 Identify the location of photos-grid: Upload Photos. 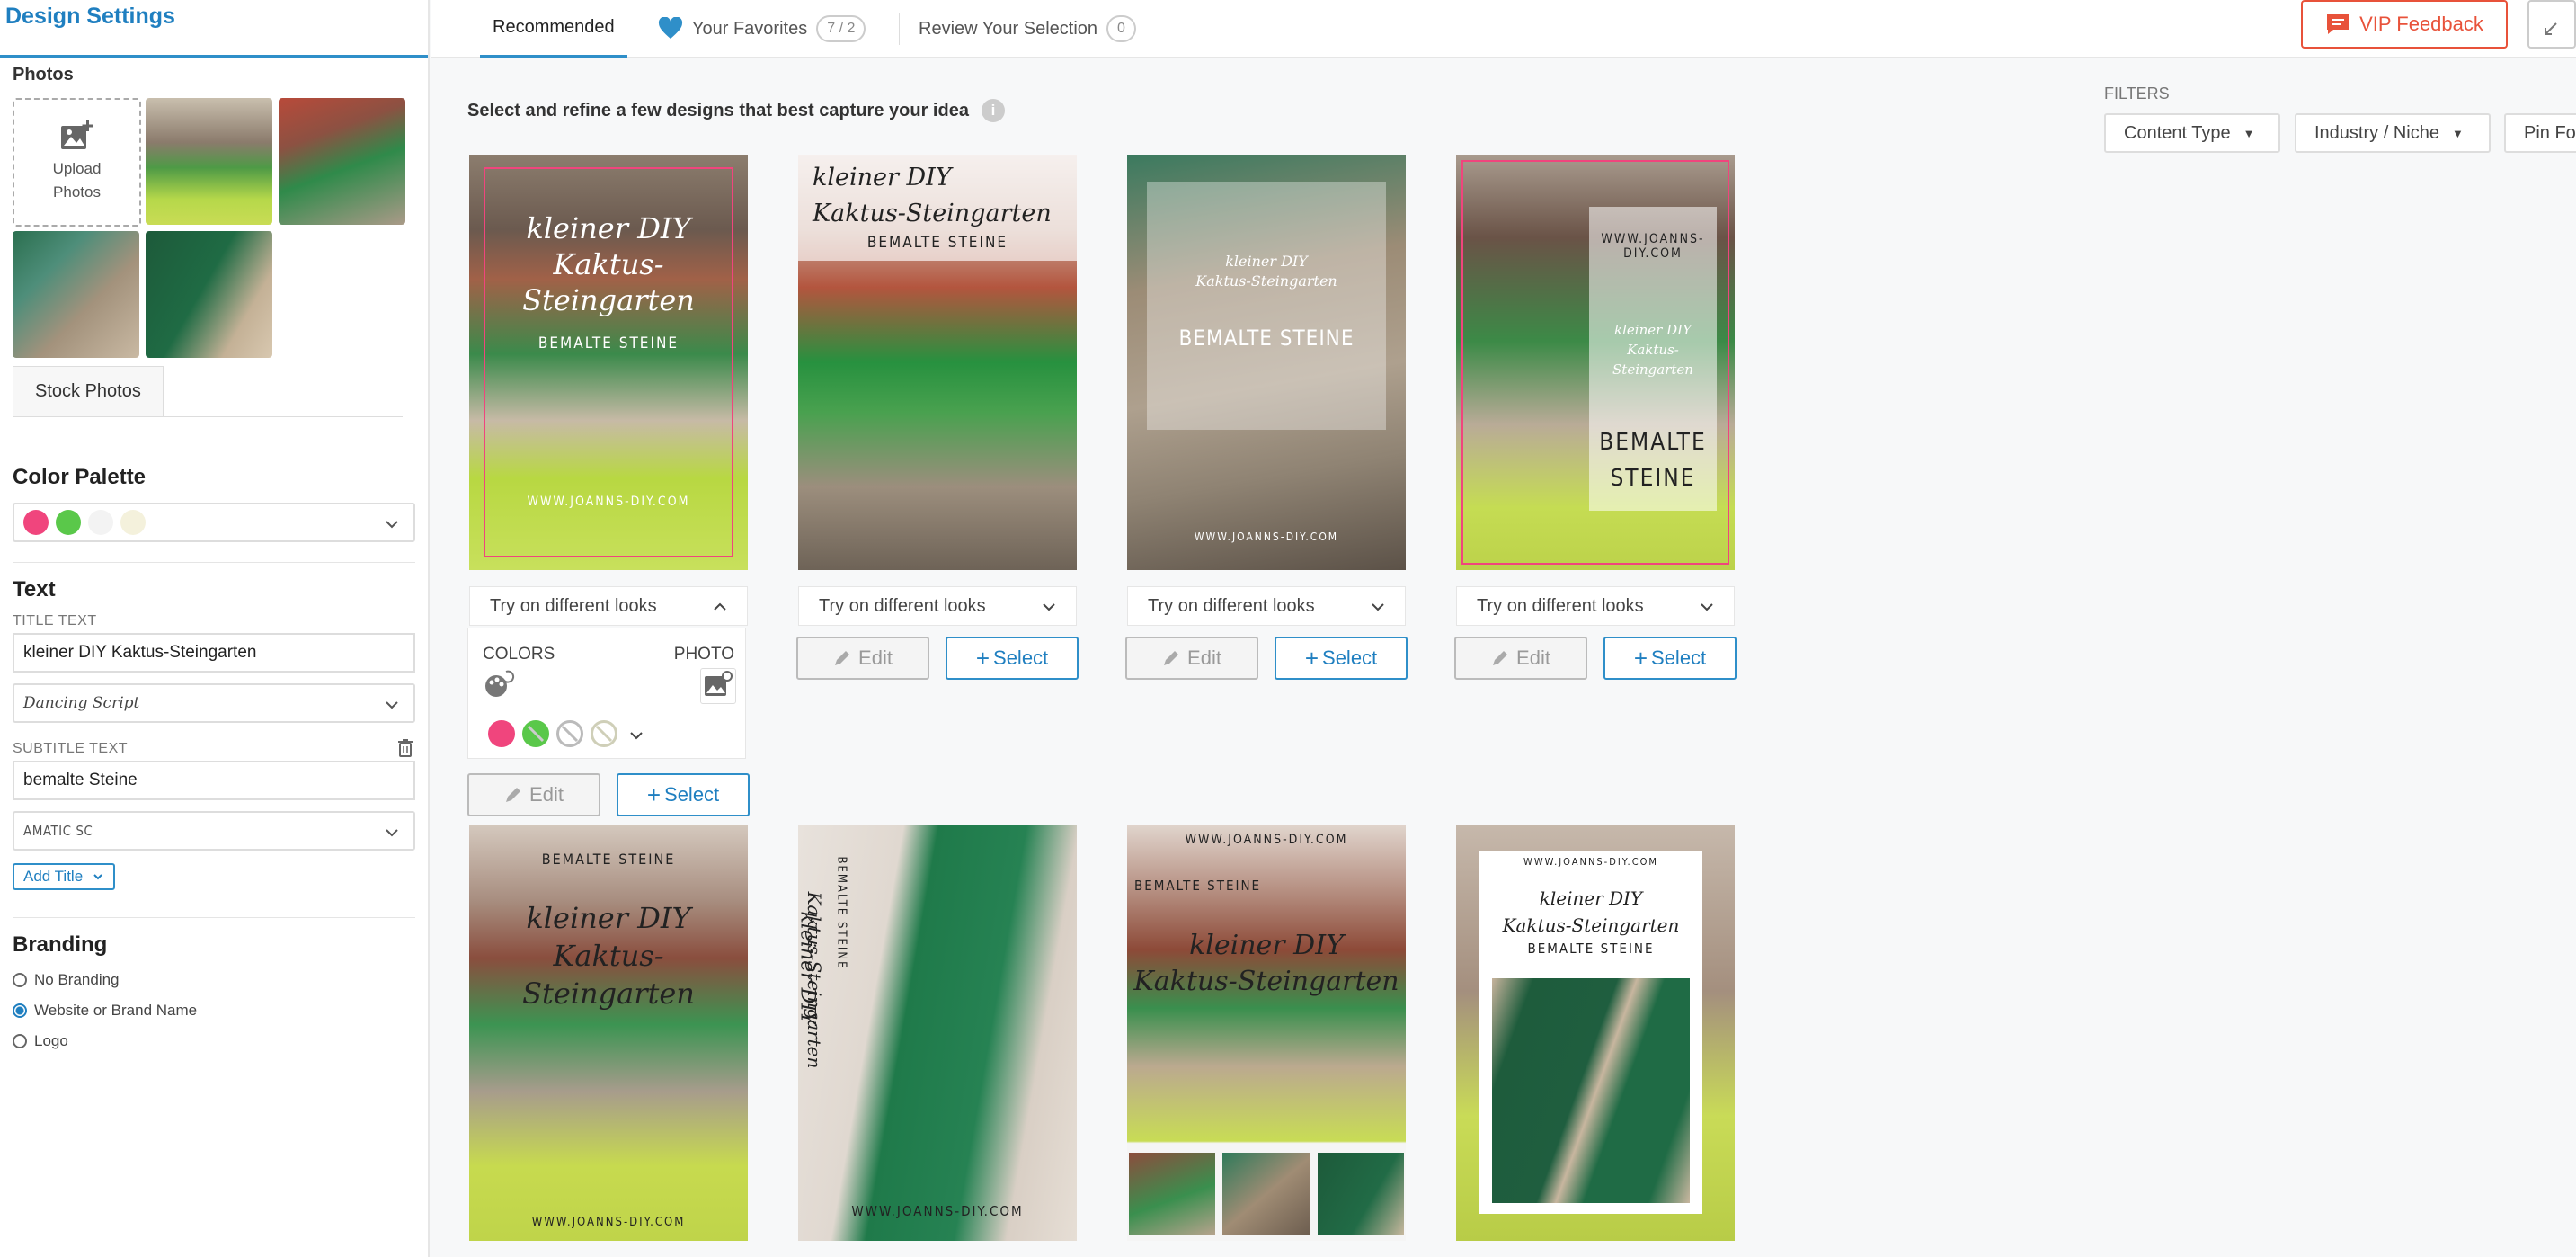
(214, 233).